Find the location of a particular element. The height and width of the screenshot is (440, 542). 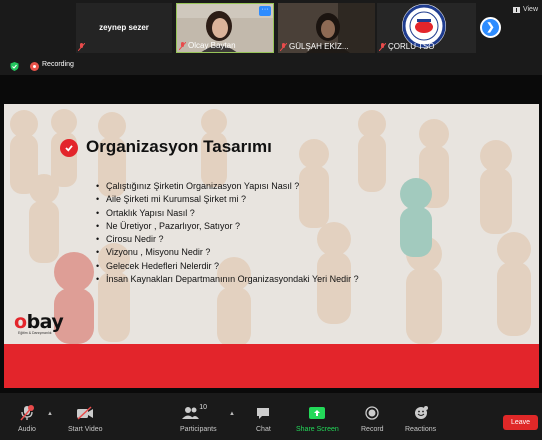

share-screen-icon is located at coordinates (317, 413).